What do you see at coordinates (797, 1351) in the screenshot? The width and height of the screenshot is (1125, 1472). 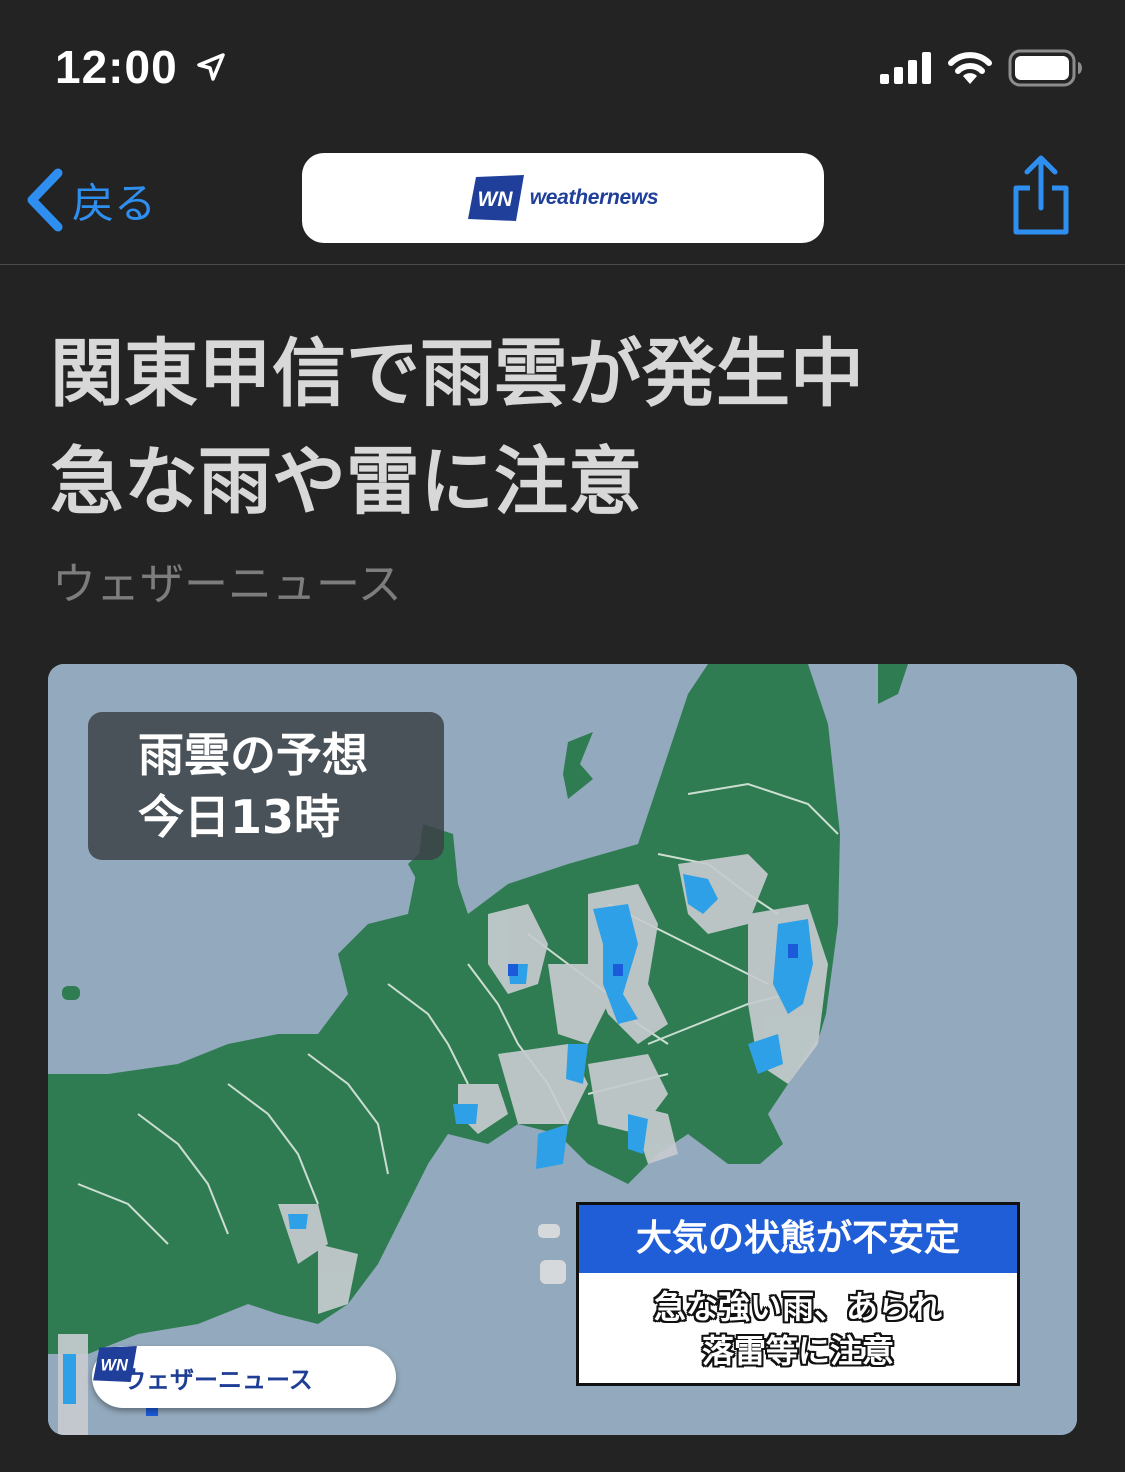 I see `alert-line-2: 落雷等に注意` at bounding box center [797, 1351].